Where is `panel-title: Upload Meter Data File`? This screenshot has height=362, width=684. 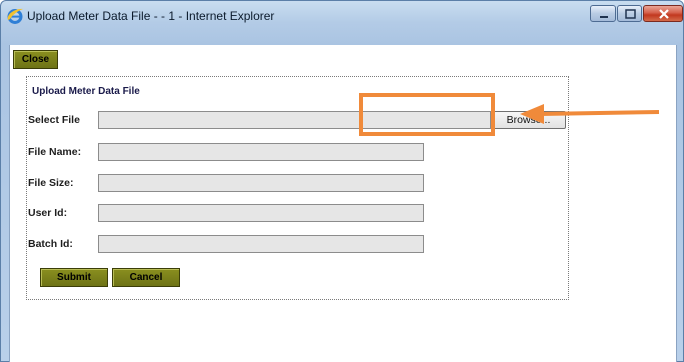
panel-title: Upload Meter Data File is located at coordinates (86, 91).